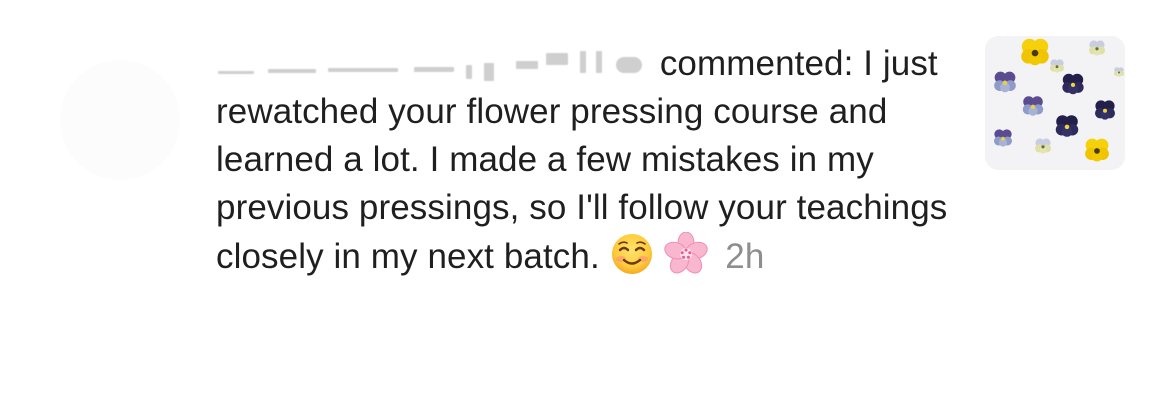 The width and height of the screenshot is (1170, 415). Describe the element at coordinates (632, 260) in the screenshot. I see `smiling-face-icon` at that location.